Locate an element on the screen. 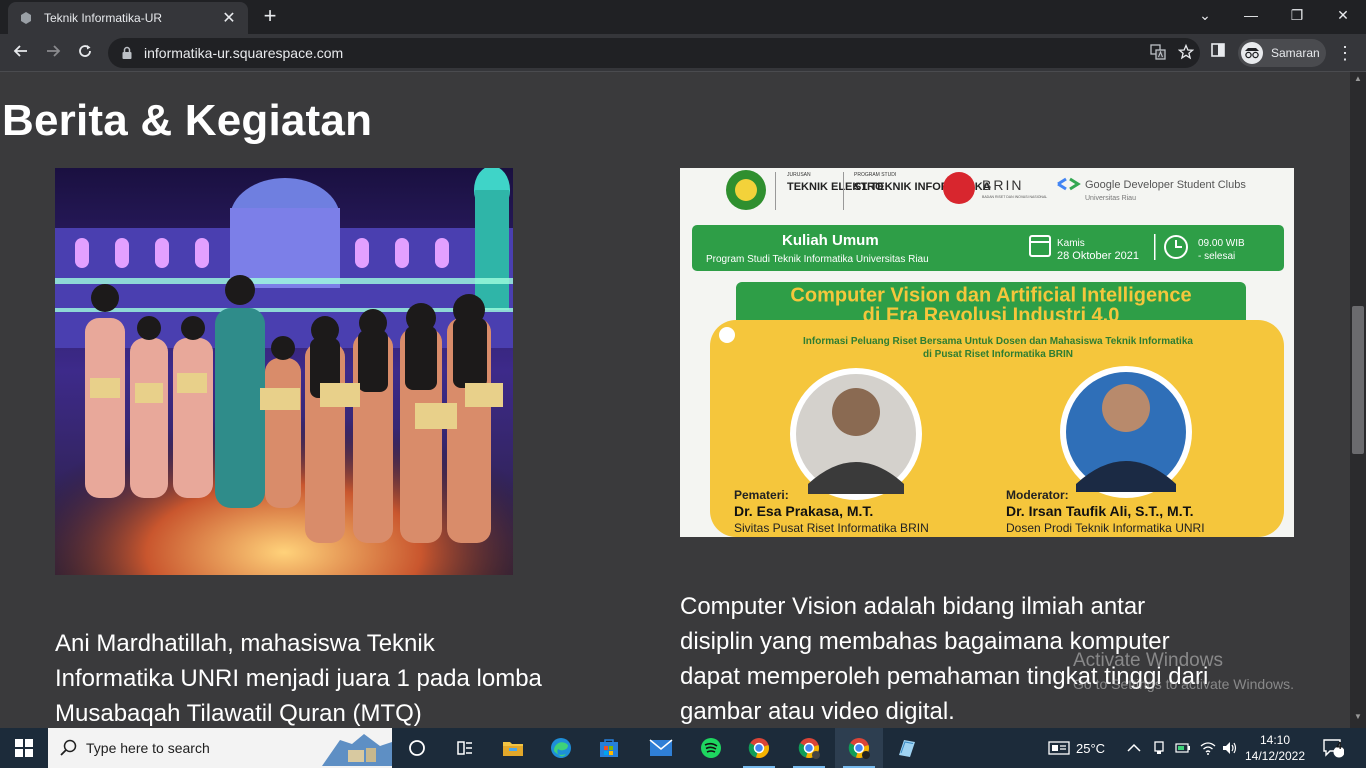  moderator-role: Moderator: is located at coordinates (1037, 495).